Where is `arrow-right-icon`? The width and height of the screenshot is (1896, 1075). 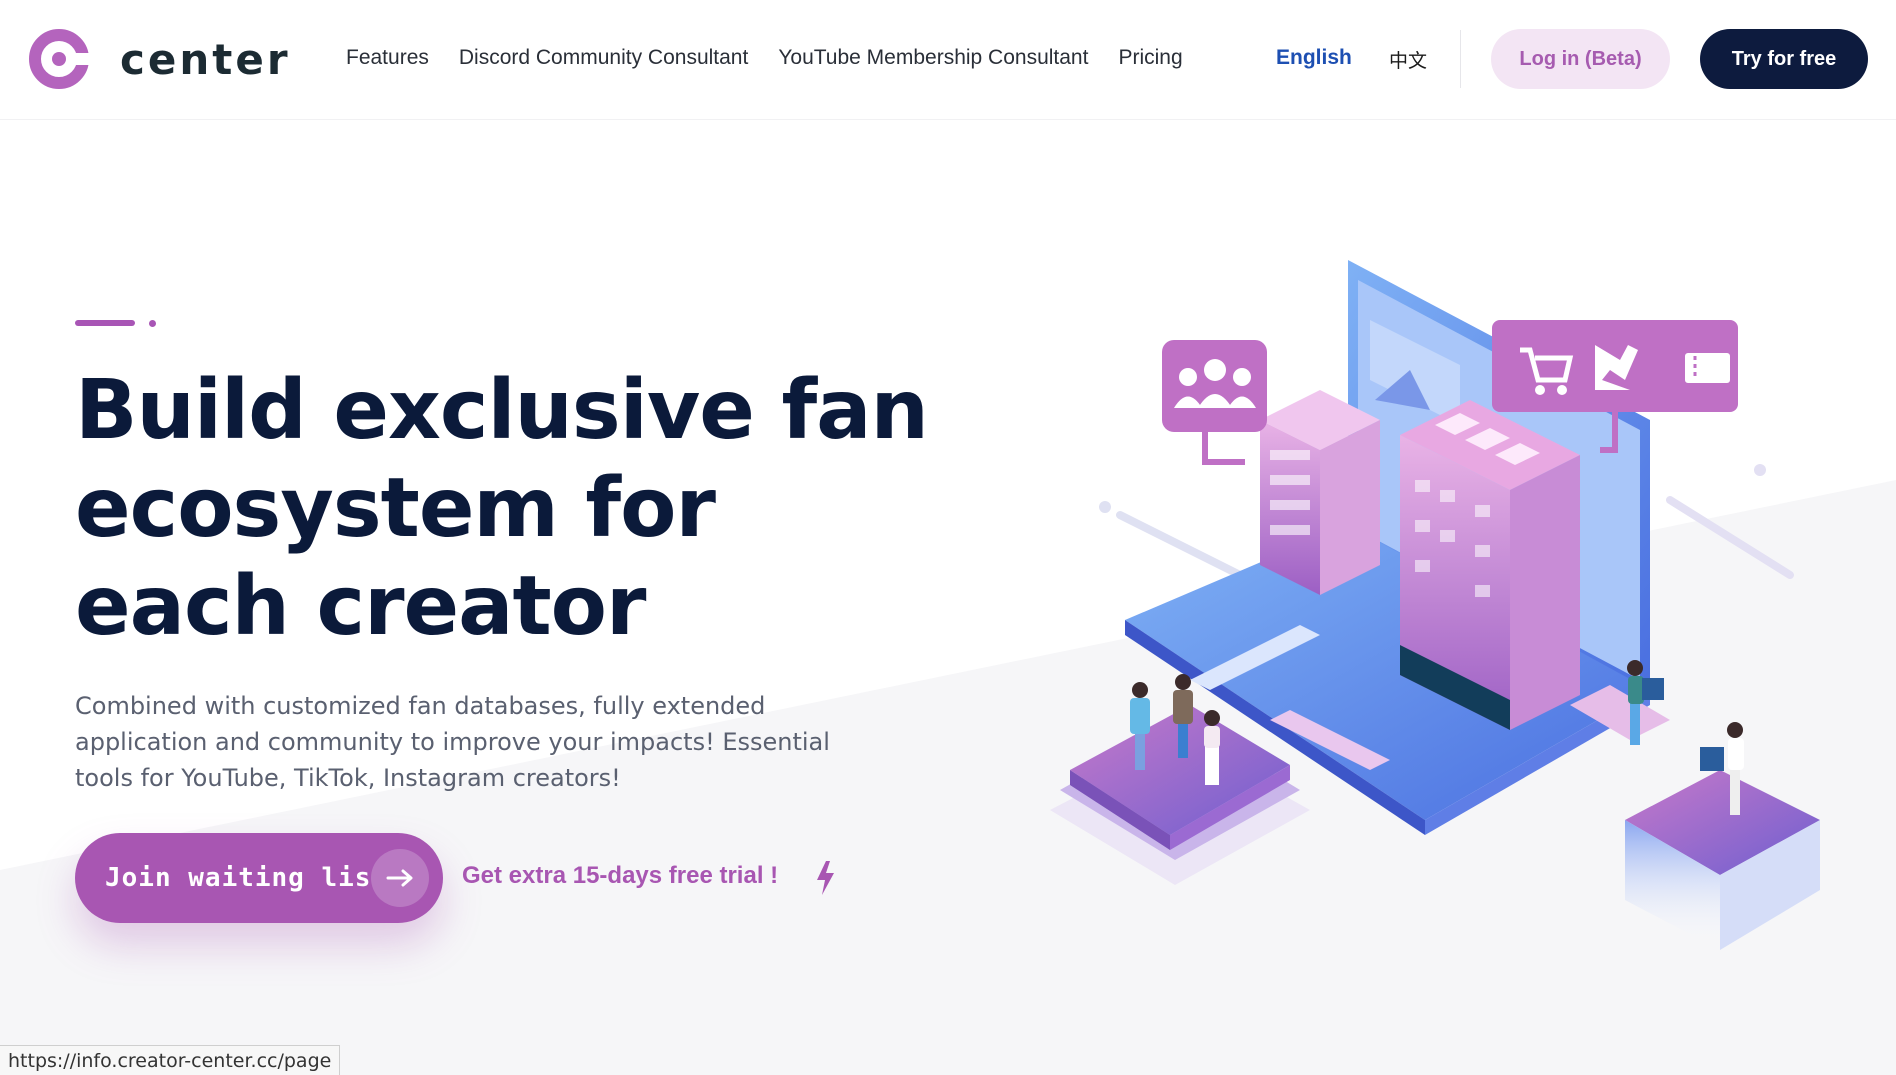 arrow-right-icon is located at coordinates (400, 878).